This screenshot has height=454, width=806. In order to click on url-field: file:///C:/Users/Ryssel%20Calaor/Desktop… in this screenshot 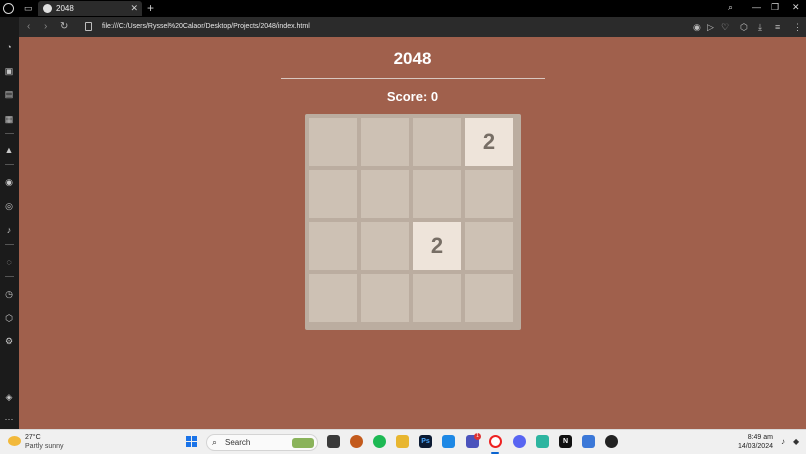, I will do `click(206, 27)`.